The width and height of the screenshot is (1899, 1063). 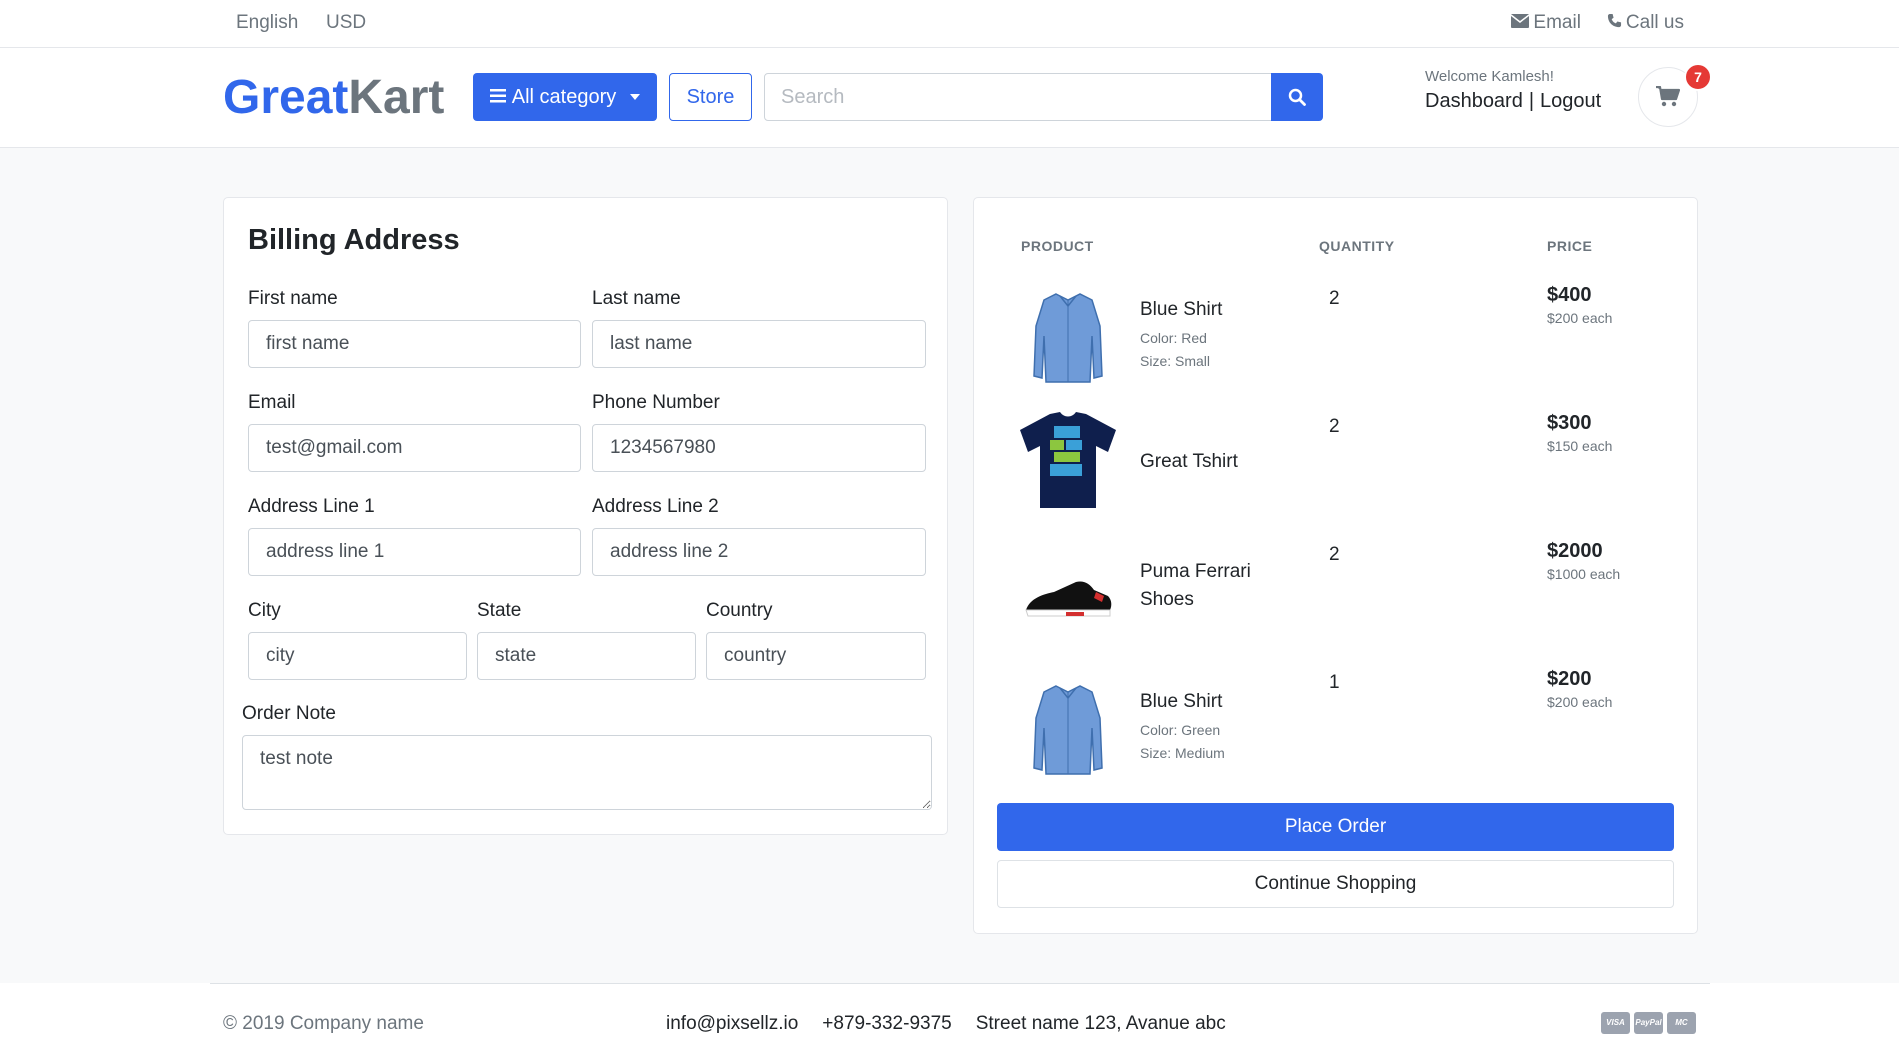 I want to click on call-link: Call us, so click(x=1645, y=23).